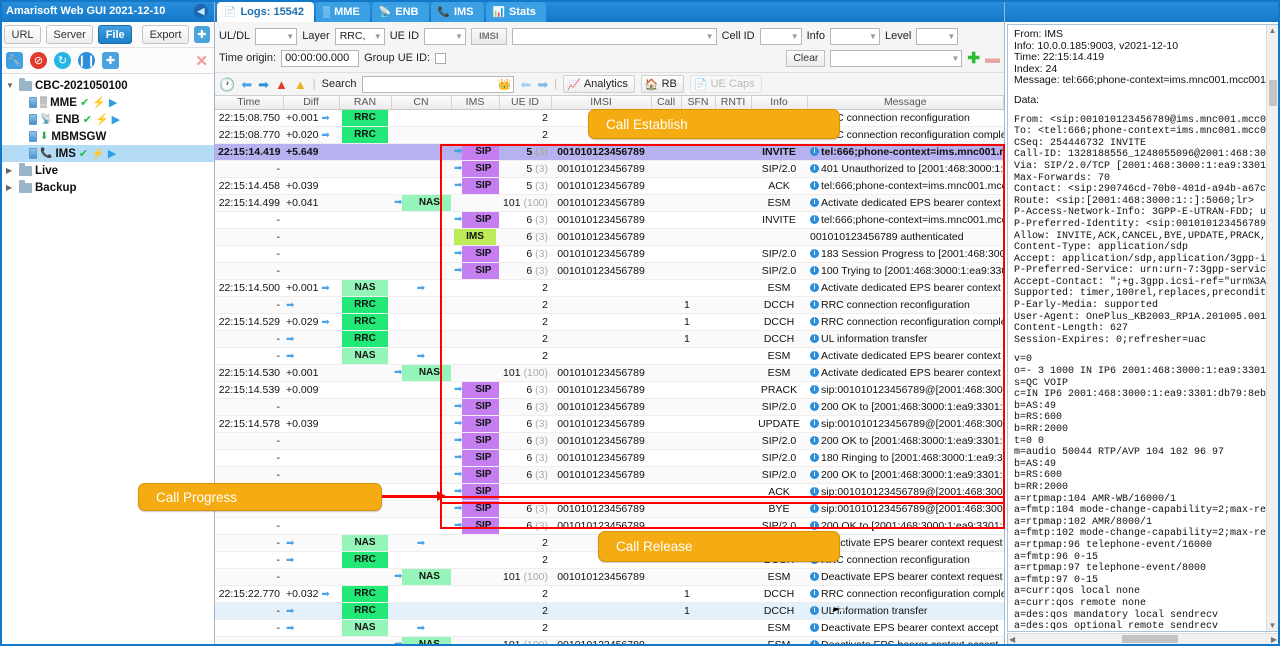 This screenshot has height=646, width=1280. What do you see at coordinates (14, 60) in the screenshot?
I see `wrench-icon: 🔧` at bounding box center [14, 60].